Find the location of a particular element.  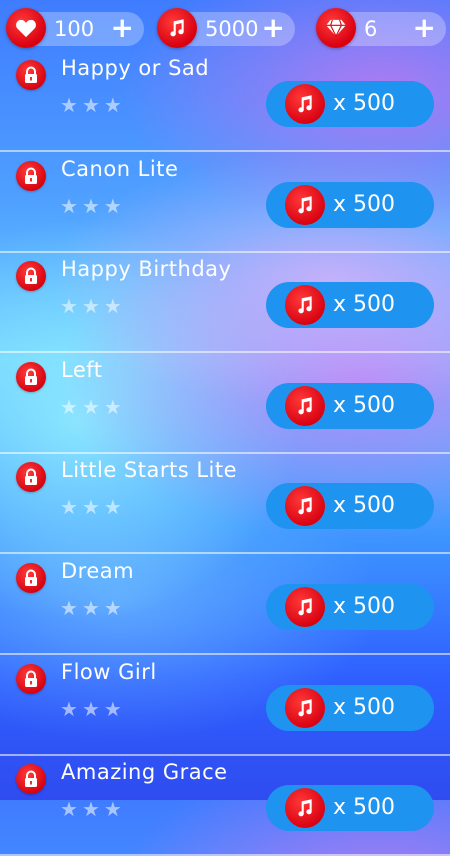

song-title: Dream is located at coordinates (98, 571).